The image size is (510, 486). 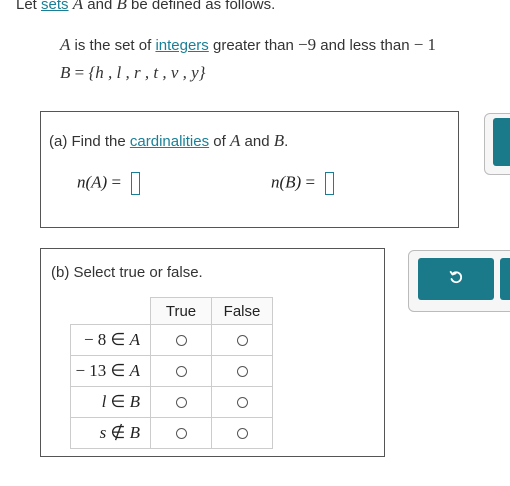 I want to click on table-row: − 13 ∈ A, so click(x=171, y=371).